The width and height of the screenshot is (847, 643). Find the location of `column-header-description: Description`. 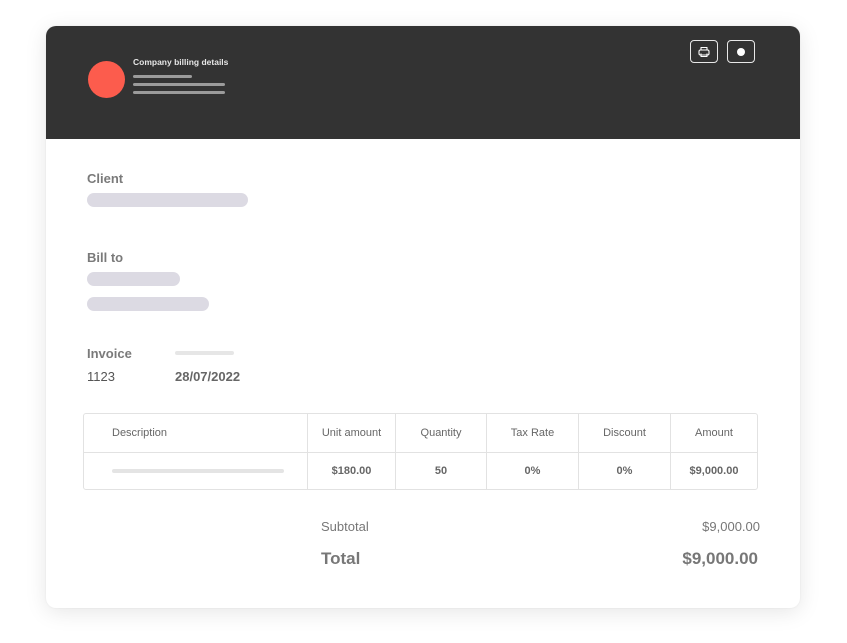

column-header-description: Description is located at coordinates (140, 433).